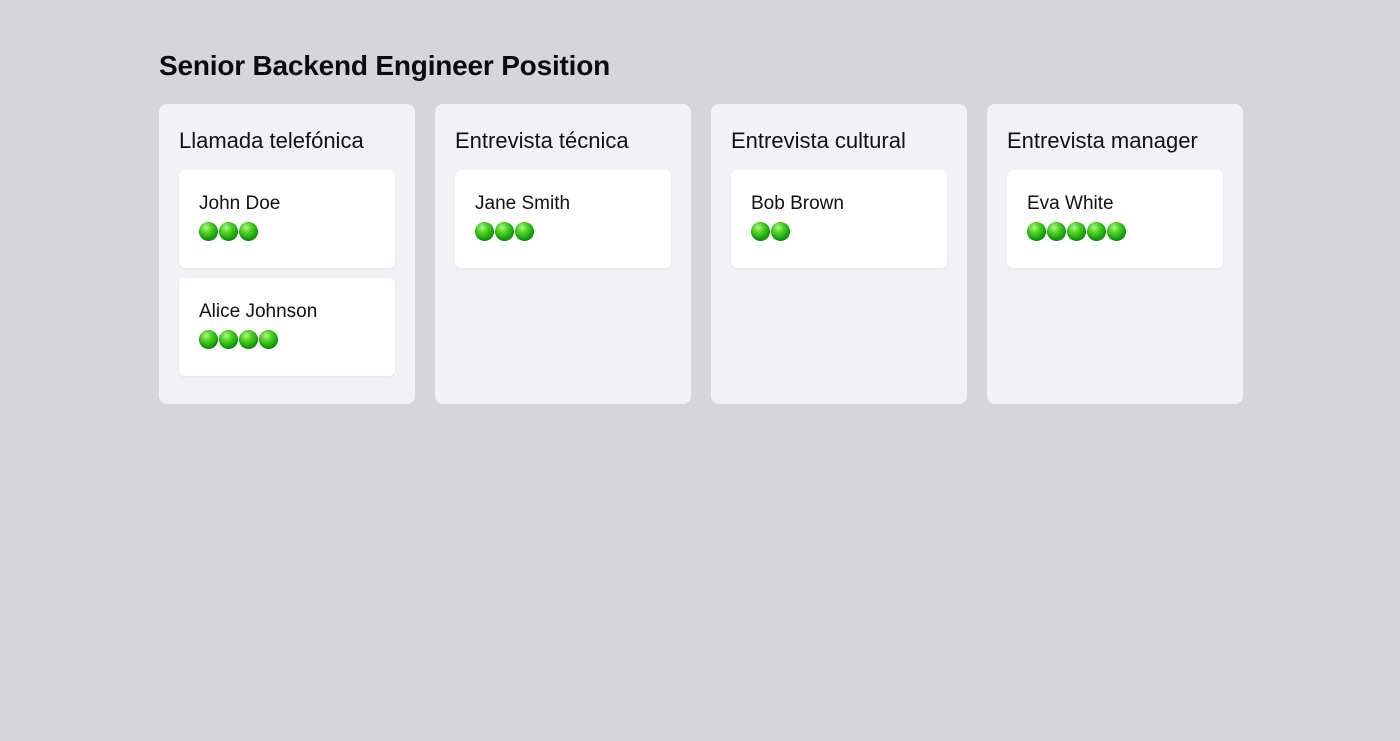 Image resolution: width=1400 pixels, height=741 pixels. Describe the element at coordinates (385, 65) in the screenshot. I see `page-title: Senior Backend Engineer Position` at that location.